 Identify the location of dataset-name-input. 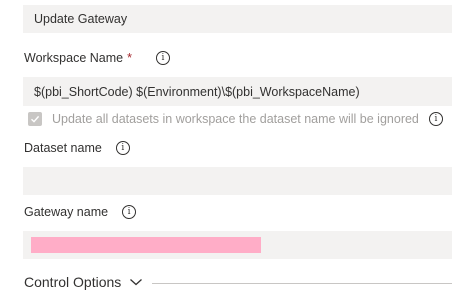
(237, 181).